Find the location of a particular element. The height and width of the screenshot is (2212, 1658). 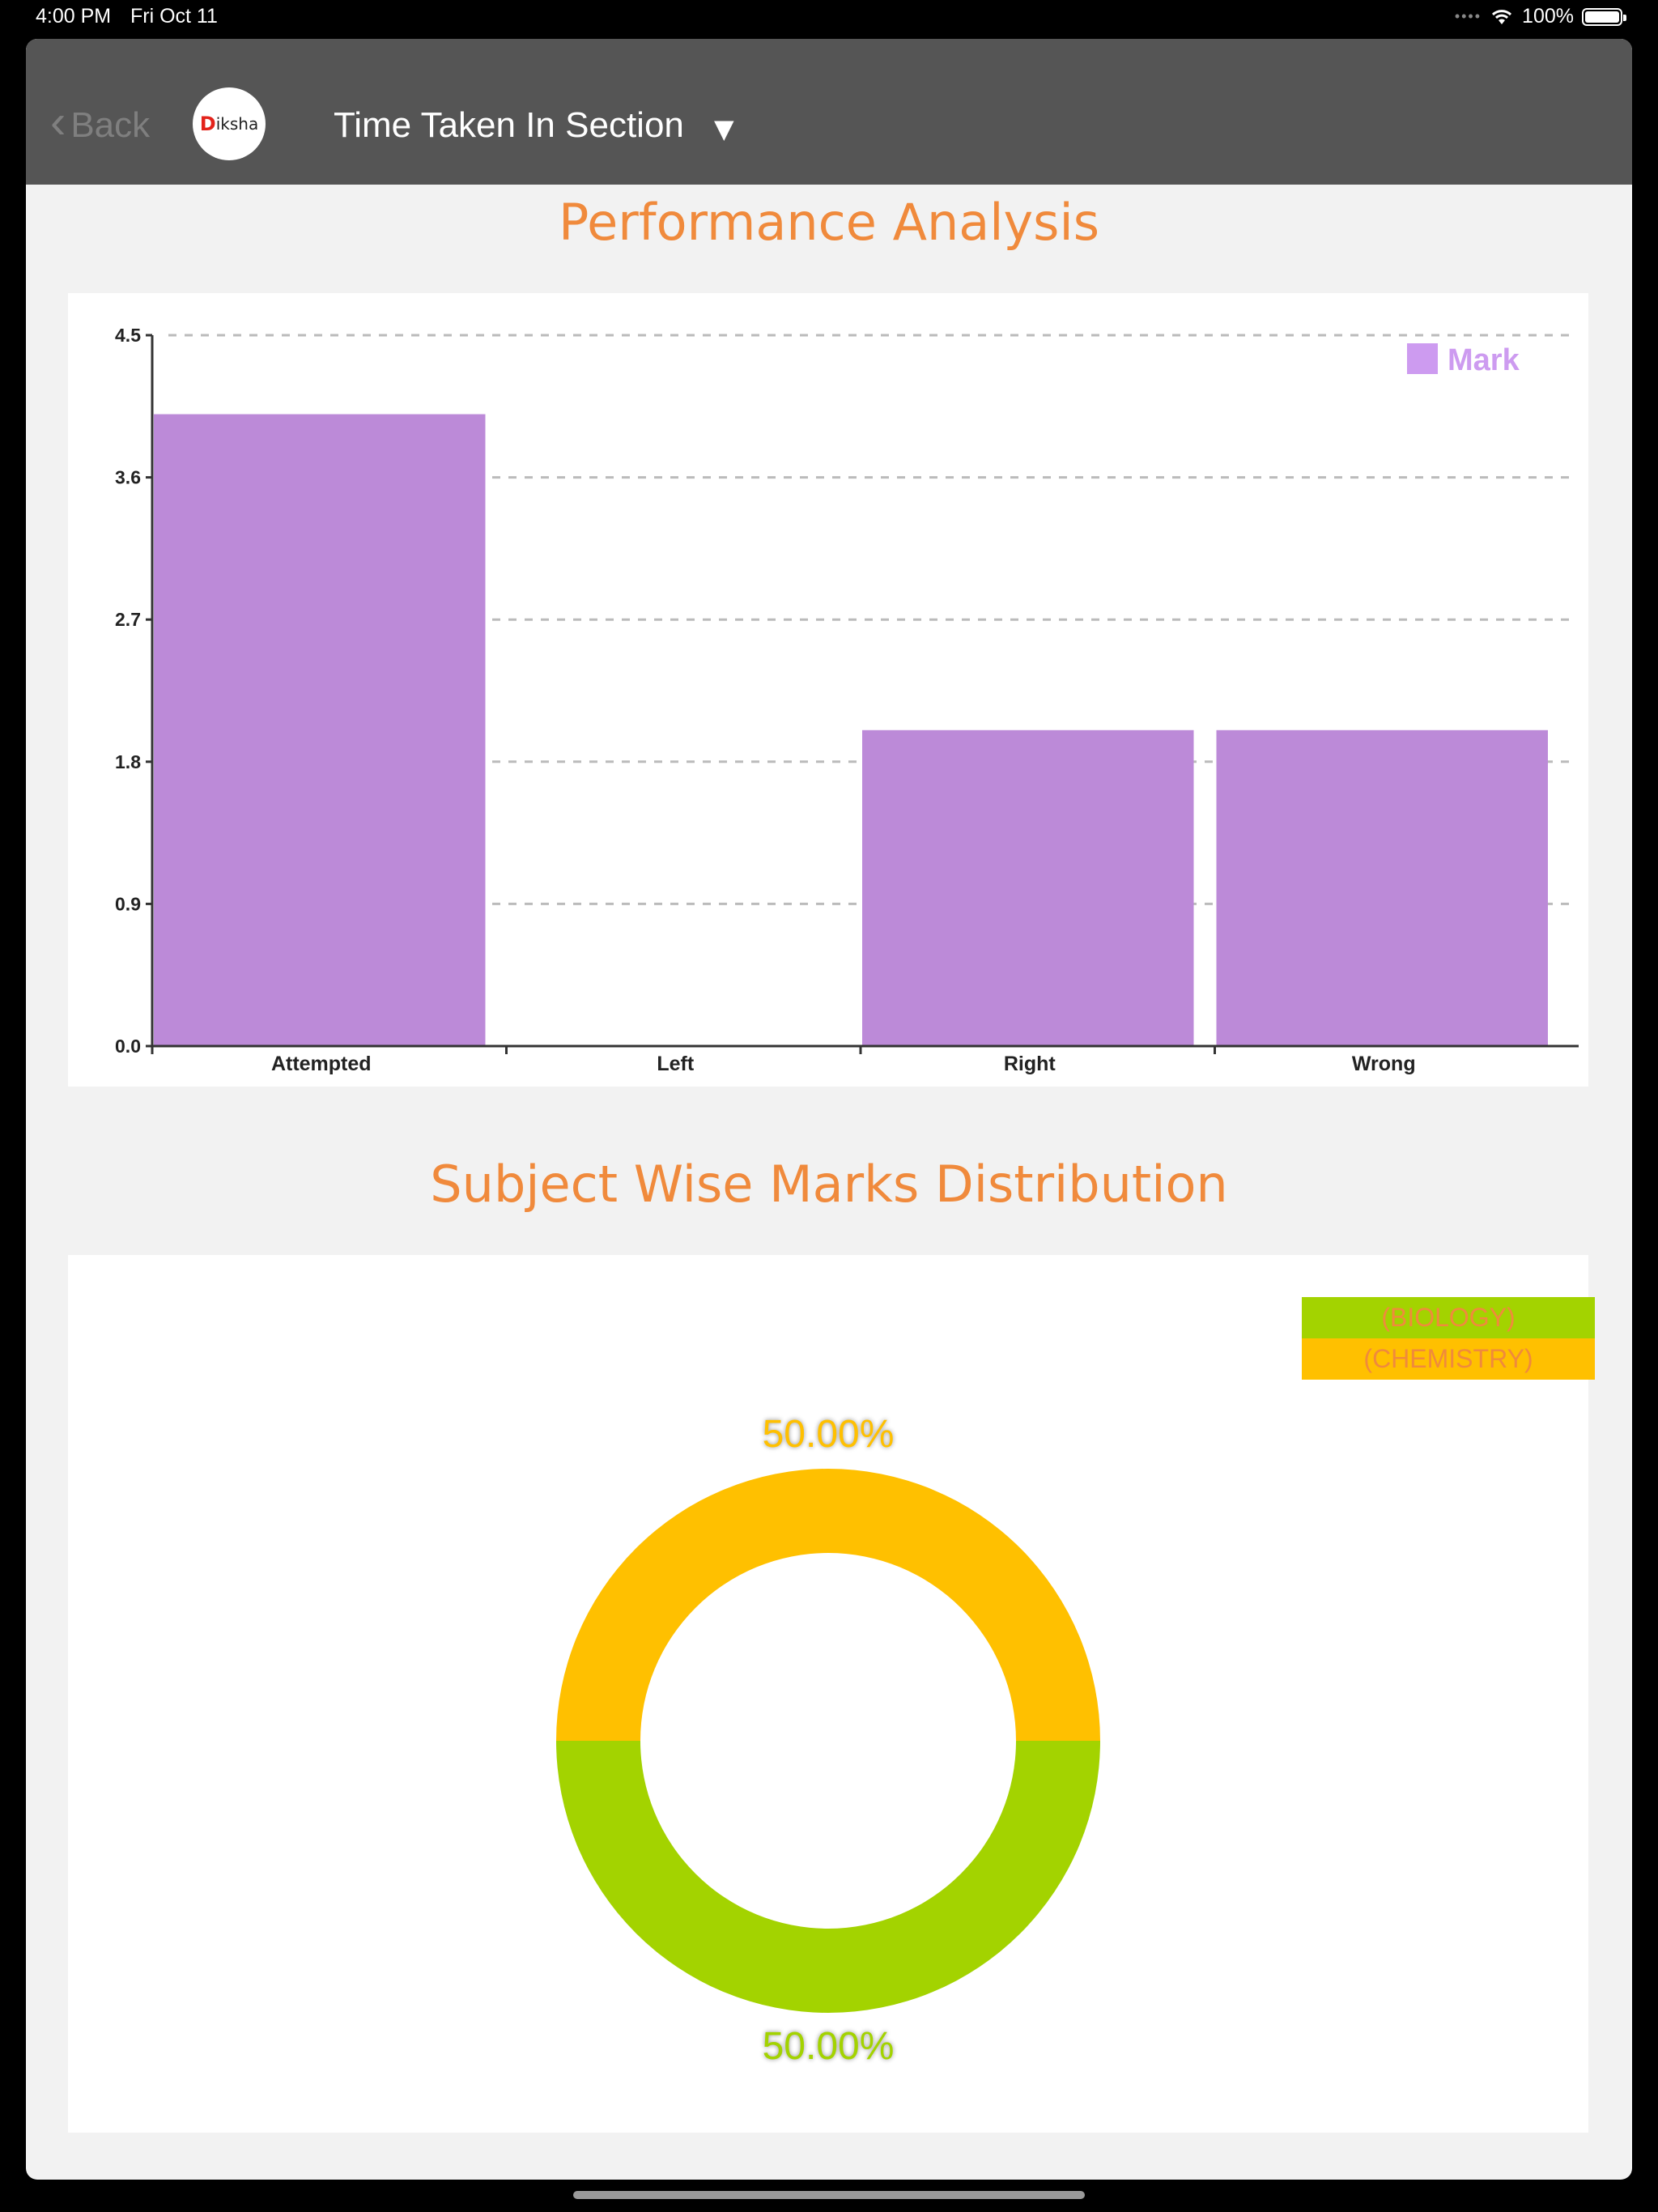

y-tick-label: 1.8 is located at coordinates (128, 762).